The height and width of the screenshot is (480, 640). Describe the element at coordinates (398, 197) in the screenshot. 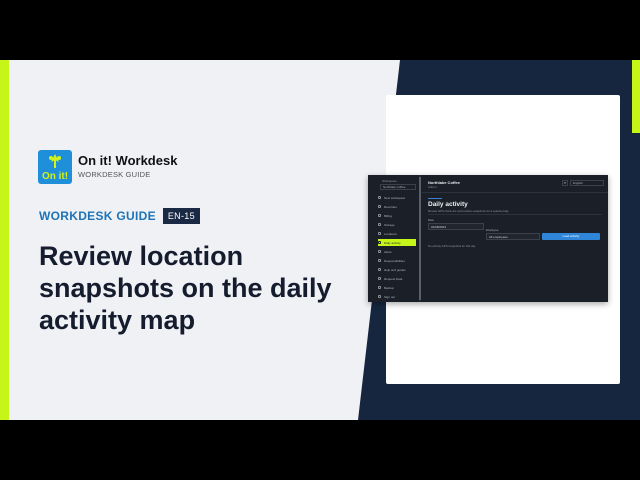

I see `sidebar-item-new-workspace: New workspace` at that location.